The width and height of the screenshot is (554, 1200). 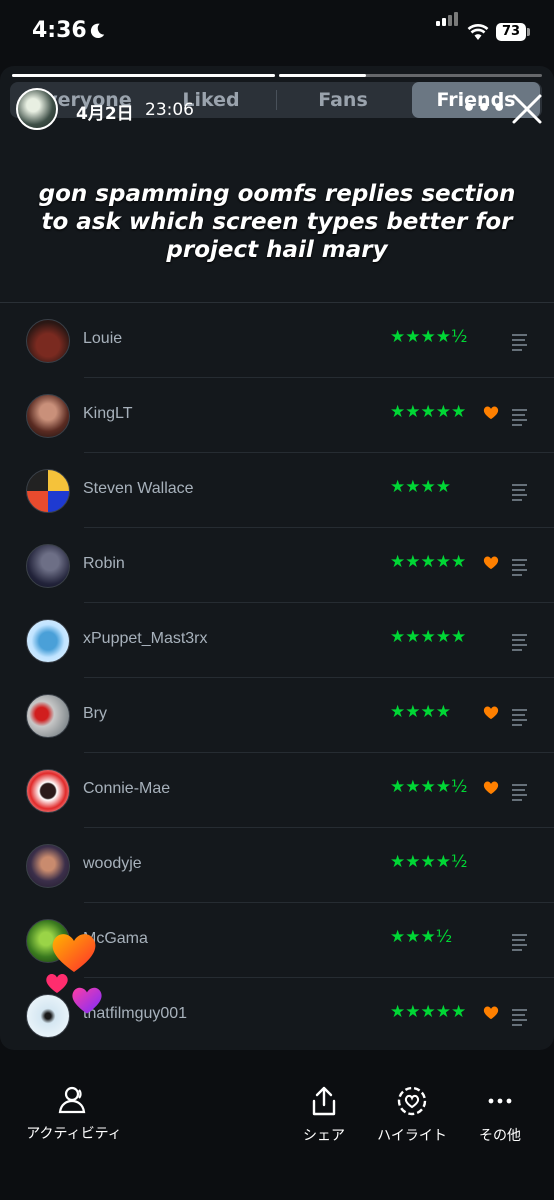 What do you see at coordinates (277, 565) in the screenshot?
I see `rating-row: Robin ★★★★★` at bounding box center [277, 565].